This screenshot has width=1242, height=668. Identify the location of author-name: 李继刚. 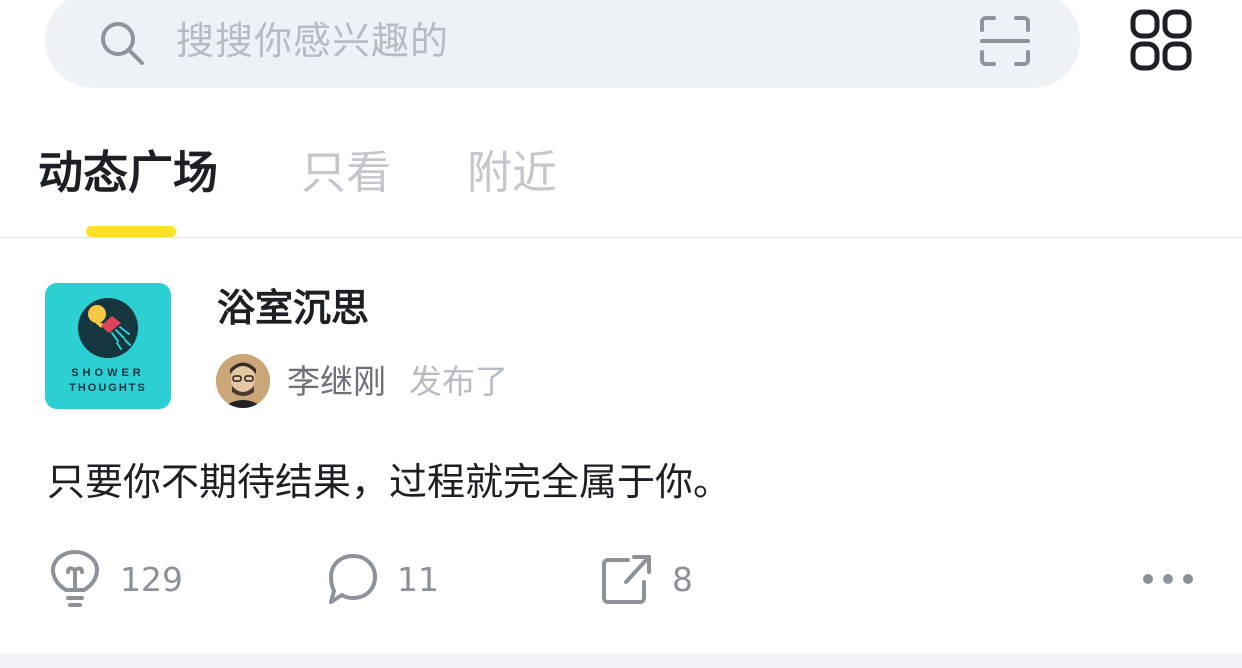
(336, 382).